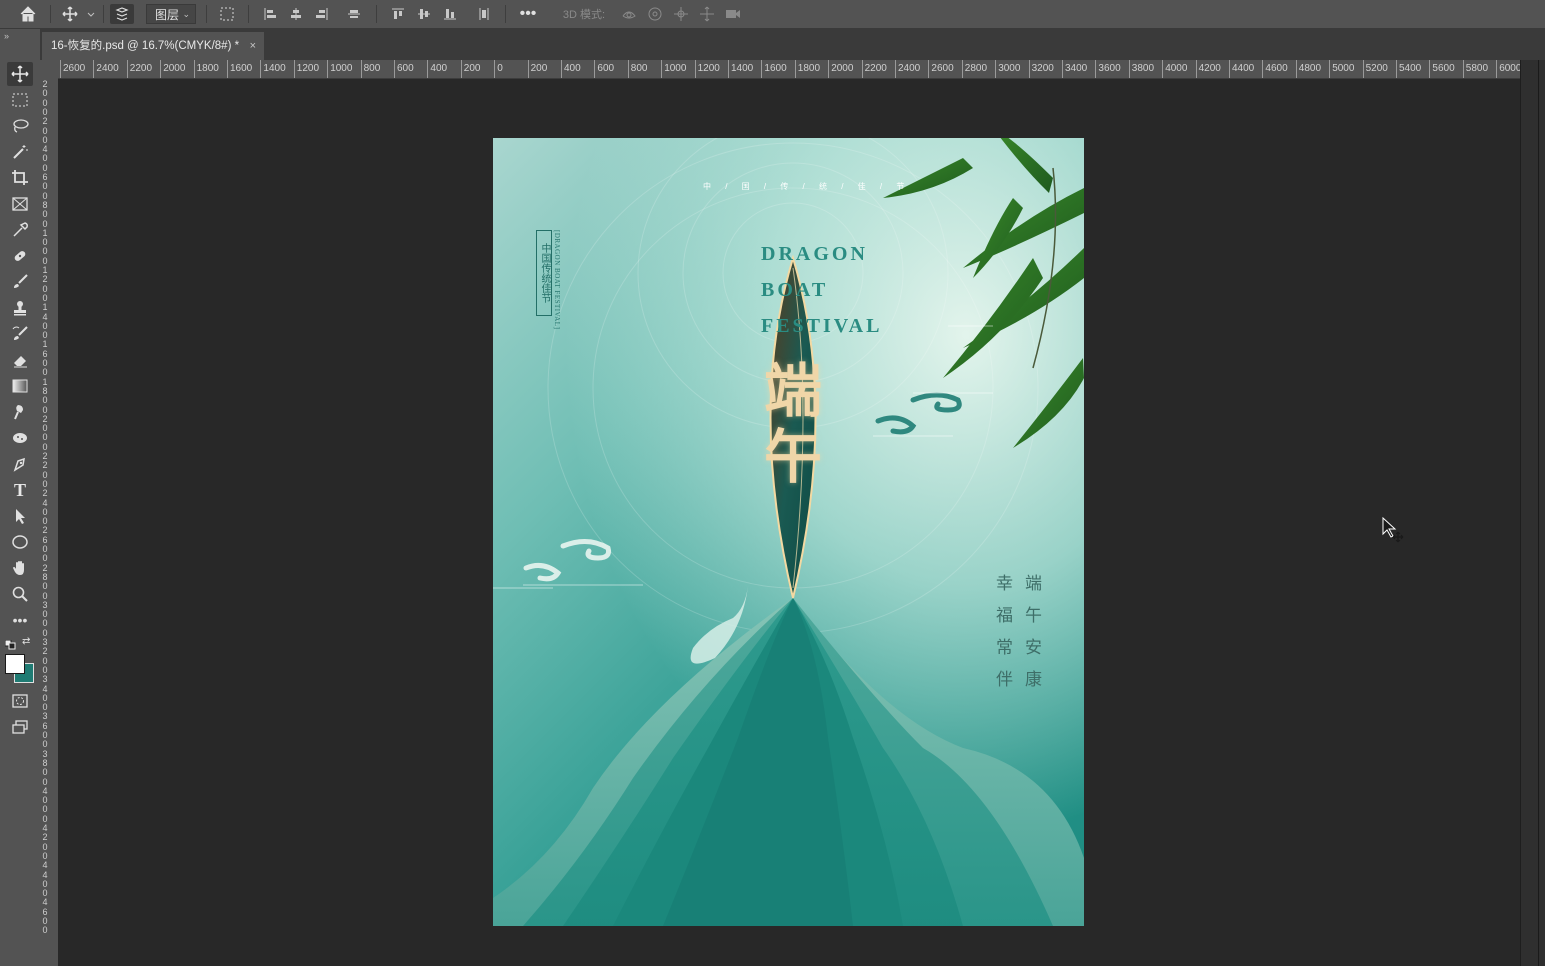 This screenshot has height=966, width=1545. Describe the element at coordinates (1475, 69) in the screenshot. I see `ruler-top-label: 5800` at that location.